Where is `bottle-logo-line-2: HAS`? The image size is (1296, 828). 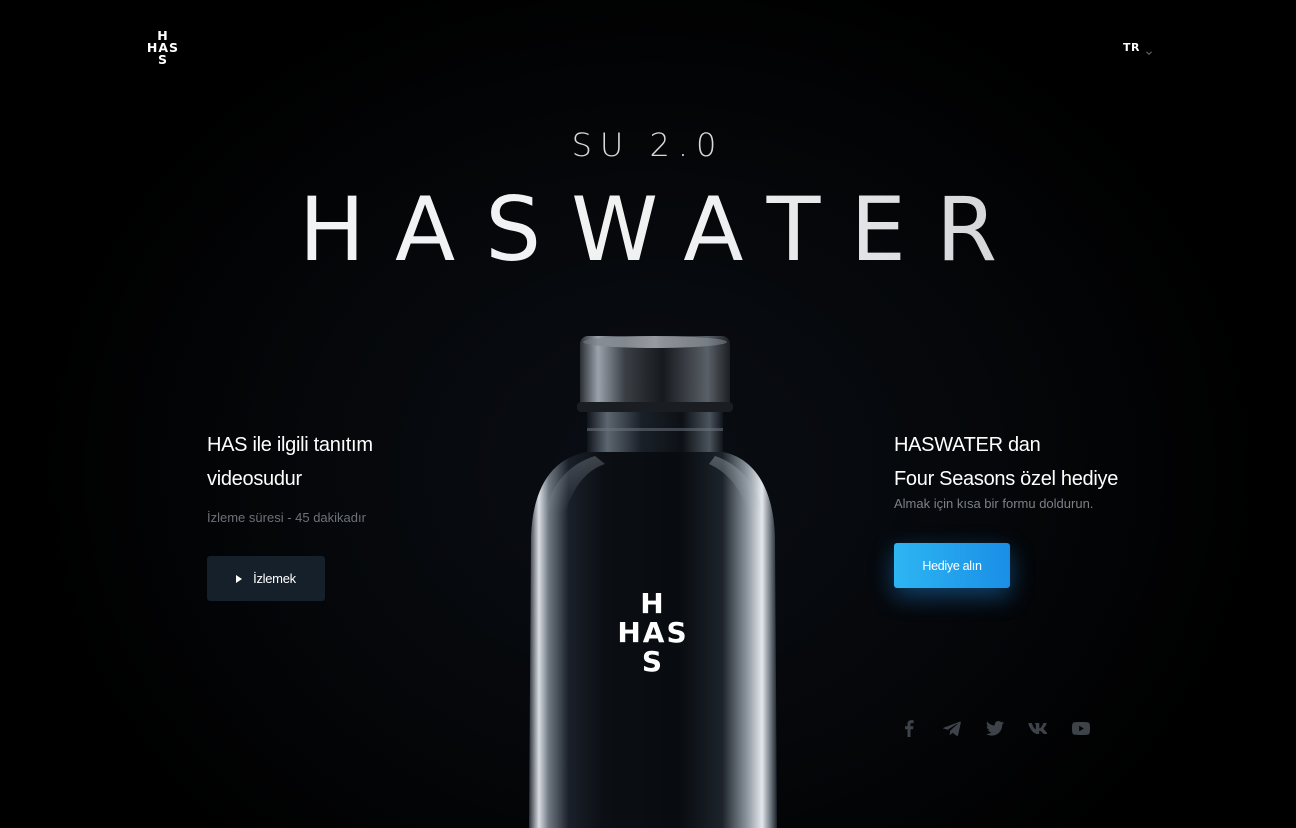 bottle-logo-line-2: HAS is located at coordinates (653, 632).